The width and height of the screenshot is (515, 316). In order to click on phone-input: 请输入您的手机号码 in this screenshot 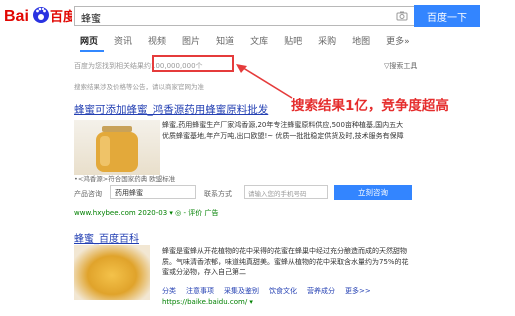, I will do `click(286, 192)`.